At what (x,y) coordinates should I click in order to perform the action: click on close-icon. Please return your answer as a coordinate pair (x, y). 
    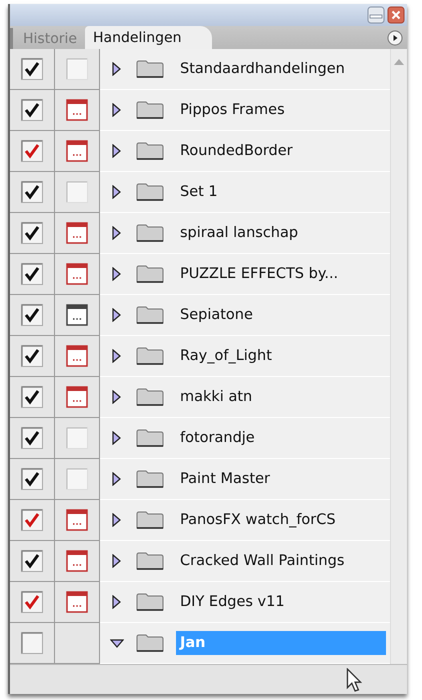
    Looking at the image, I should click on (396, 15).